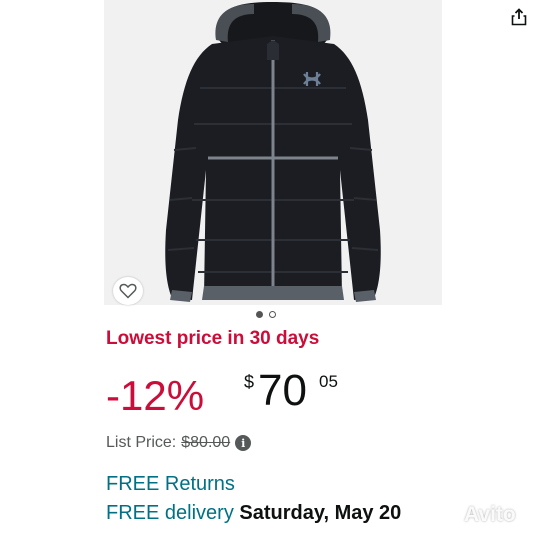 The height and width of the screenshot is (540, 540). I want to click on discount-percent: -12%, so click(155, 395).